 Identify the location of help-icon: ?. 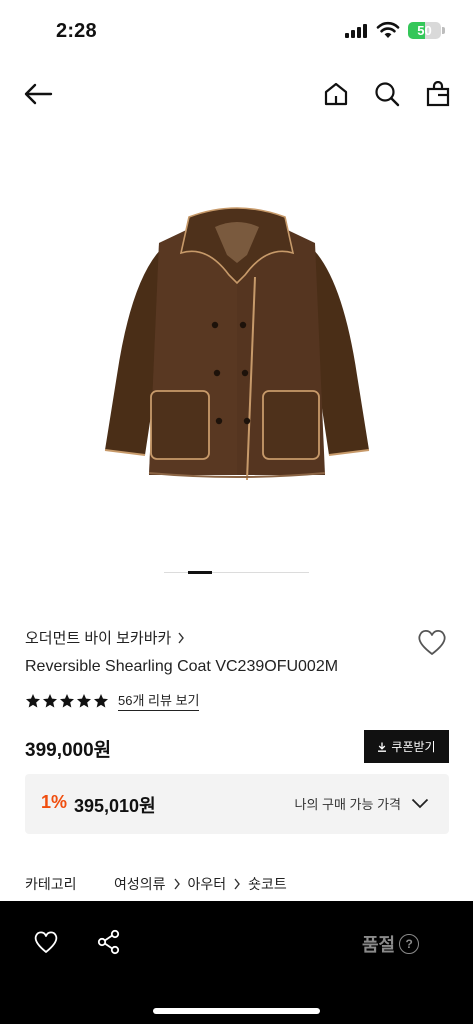
(409, 944).